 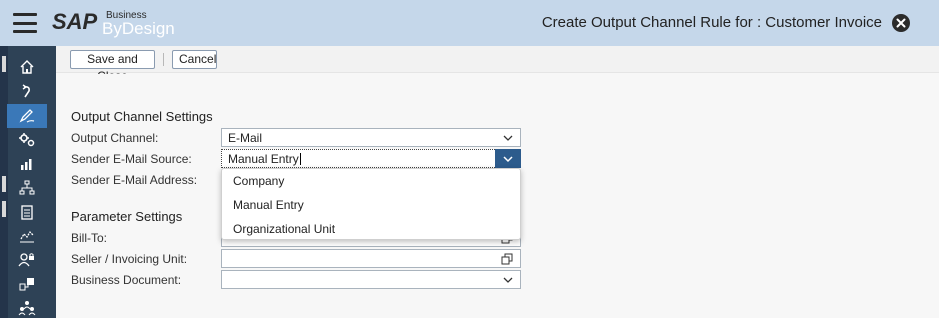 I want to click on left-navigation, so click(x=28, y=182).